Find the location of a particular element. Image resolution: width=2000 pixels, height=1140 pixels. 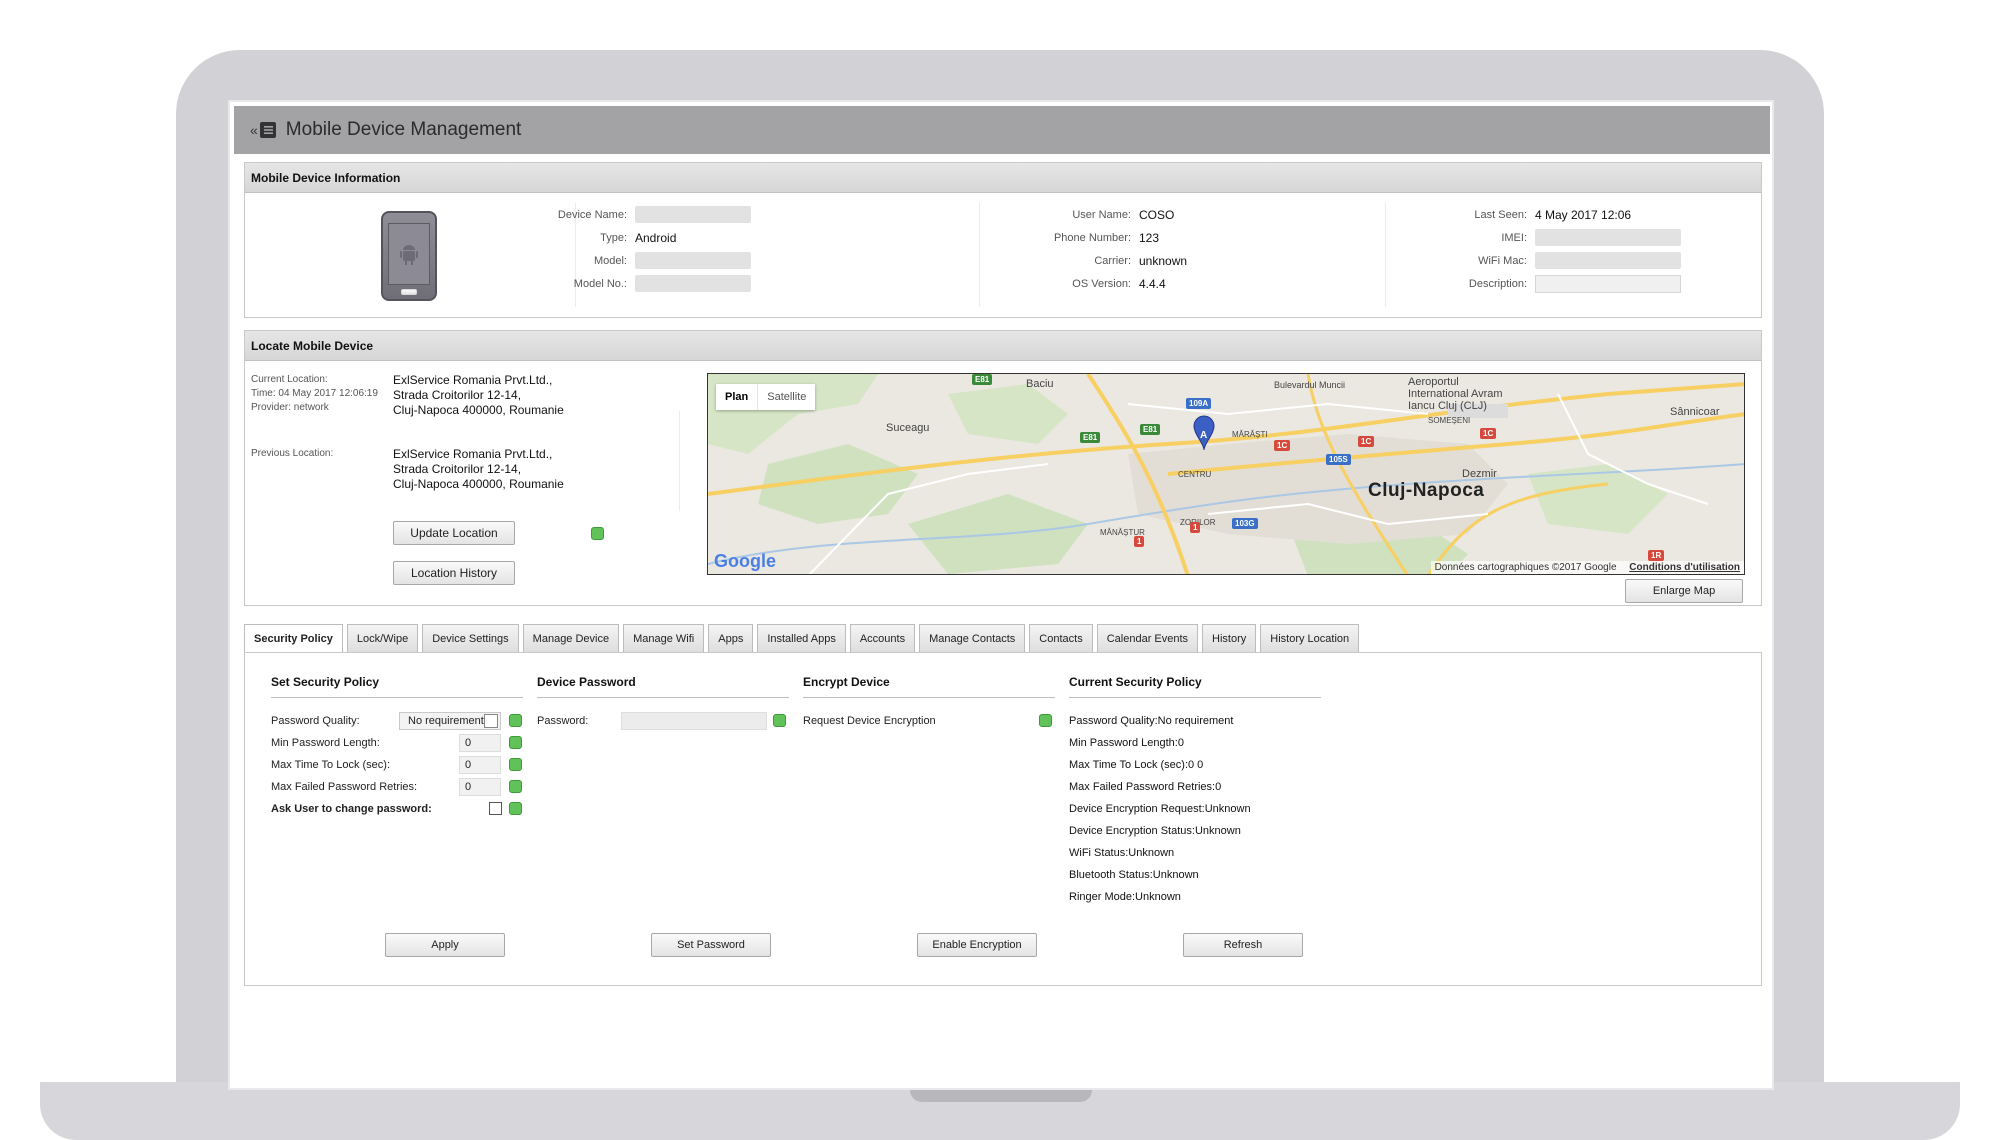

tab-apps: Apps is located at coordinates (731, 638).